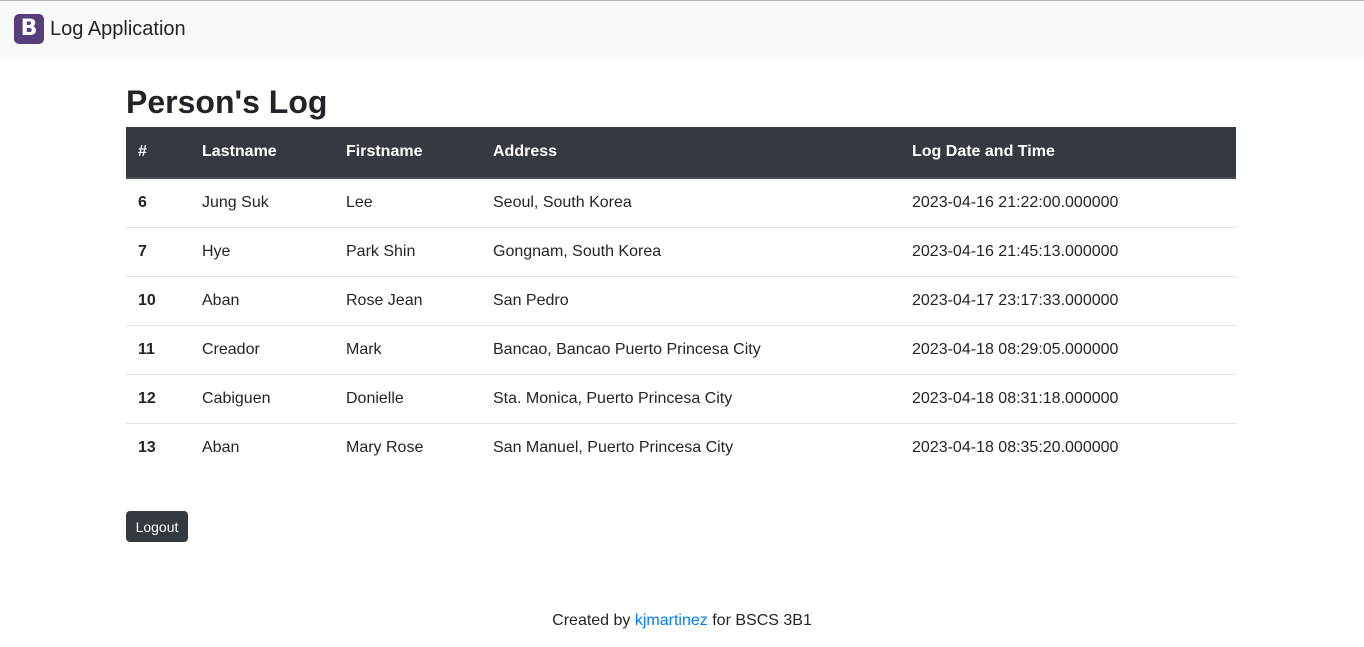 The height and width of the screenshot is (647, 1364). Describe the element at coordinates (690, 399) in the screenshot. I see `cell-address: Sta. Monica, Puerto Princesa City` at that location.